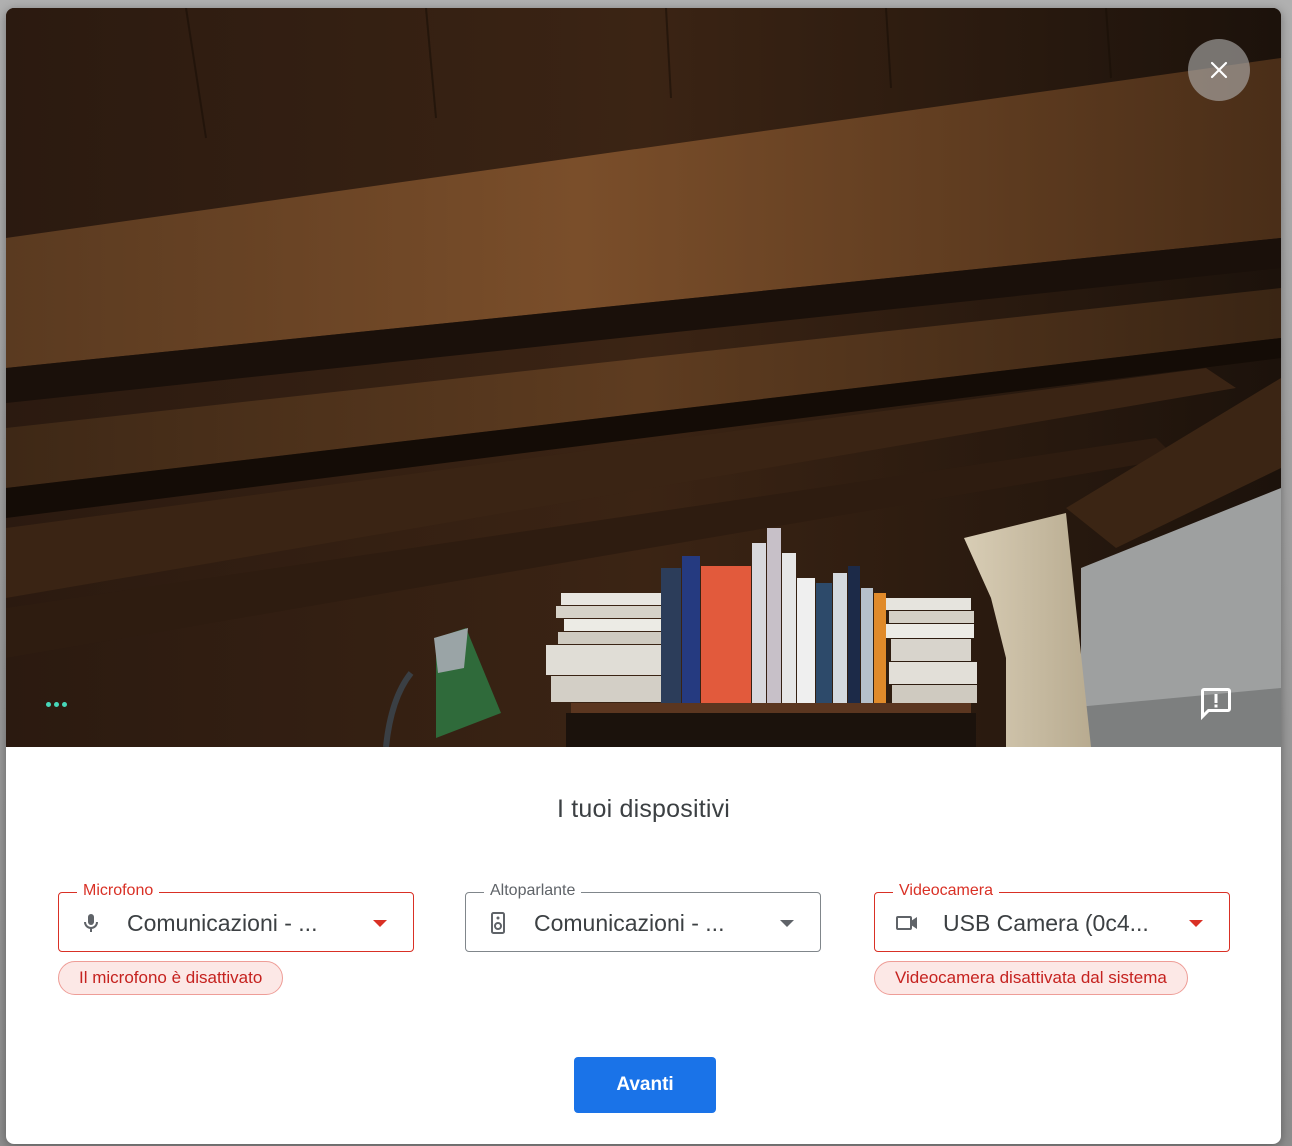 The height and width of the screenshot is (1146, 1292). I want to click on dialog-title: I tuoi dispositivi, so click(643, 809).